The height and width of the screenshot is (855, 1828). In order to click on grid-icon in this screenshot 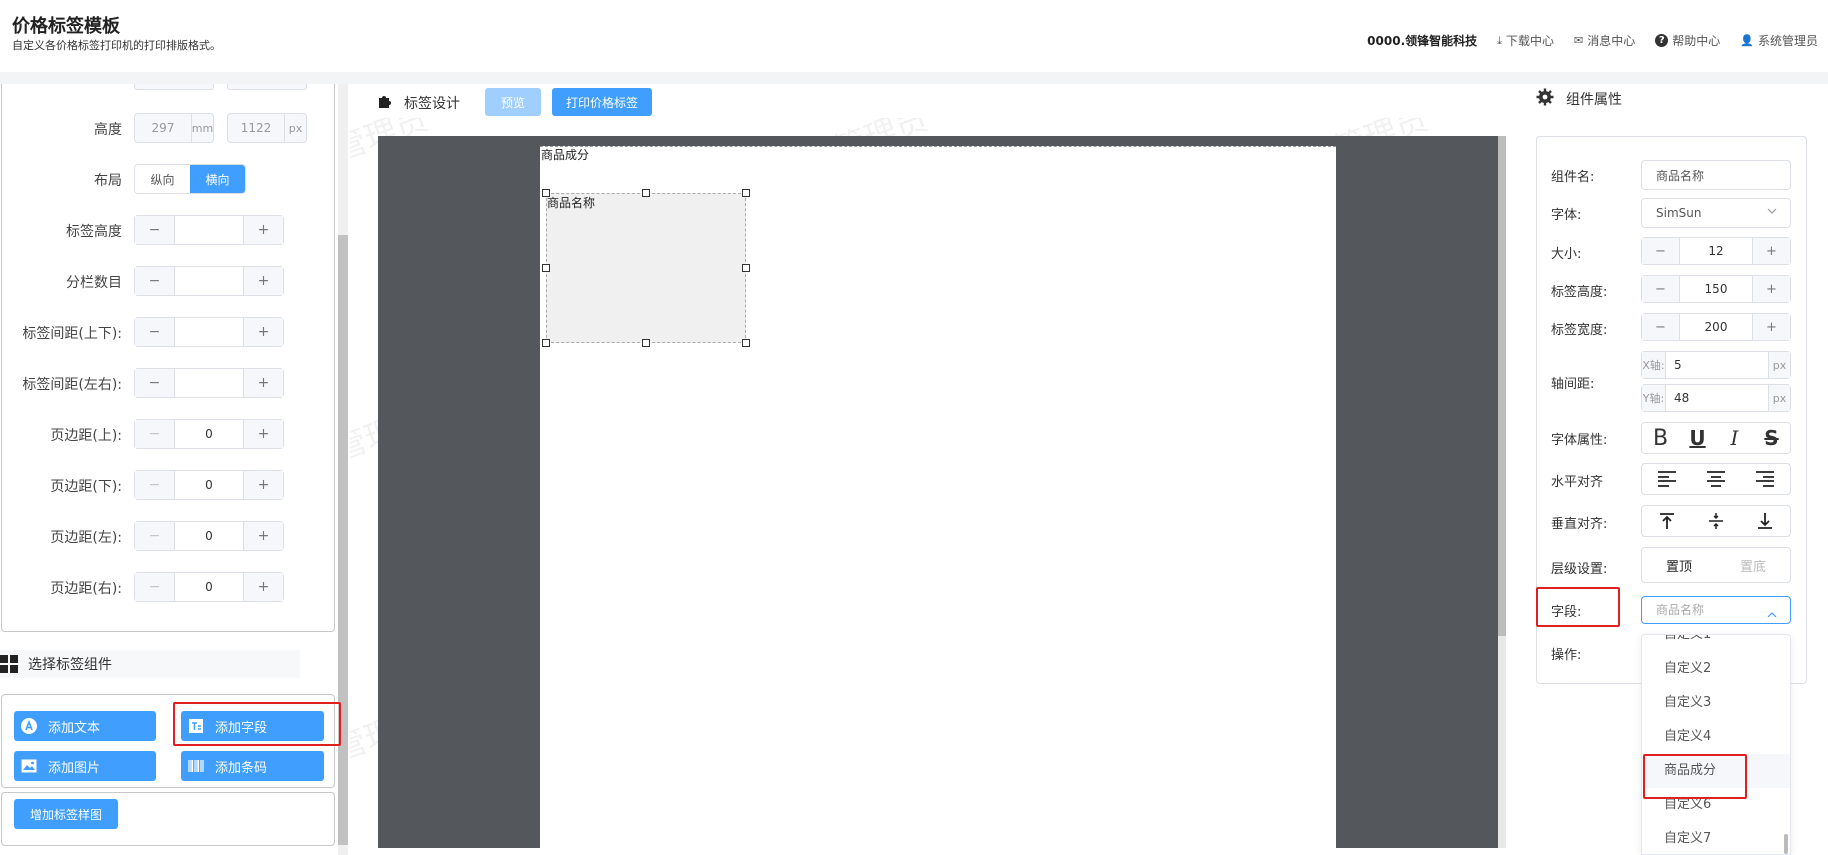, I will do `click(9, 664)`.